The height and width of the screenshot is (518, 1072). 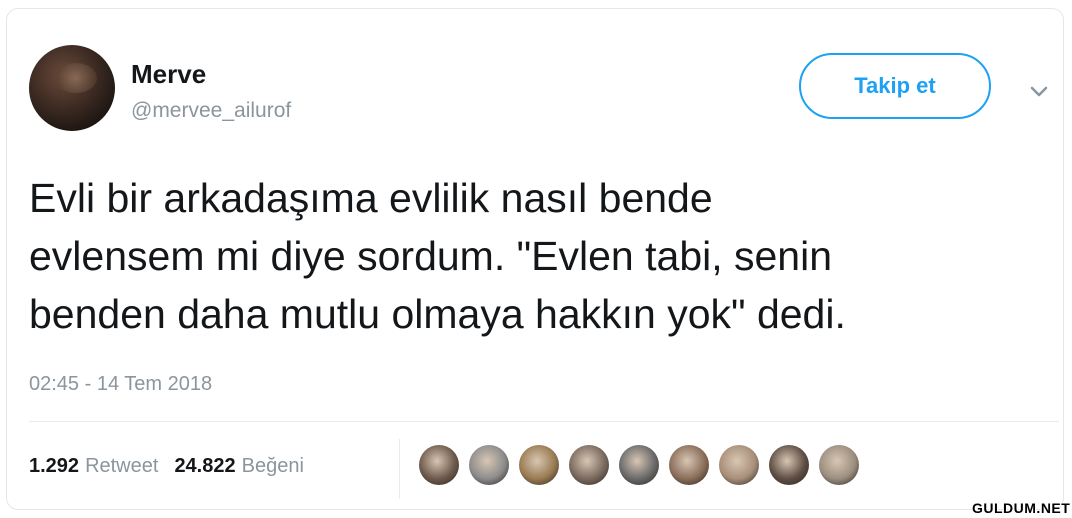 What do you see at coordinates (54, 466) in the screenshot?
I see `retweet-count: 1.292` at bounding box center [54, 466].